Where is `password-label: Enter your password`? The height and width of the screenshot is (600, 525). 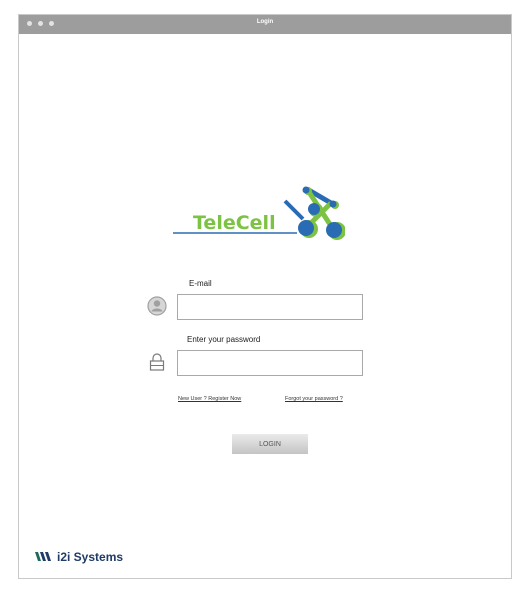
password-label: Enter your password is located at coordinates (224, 339).